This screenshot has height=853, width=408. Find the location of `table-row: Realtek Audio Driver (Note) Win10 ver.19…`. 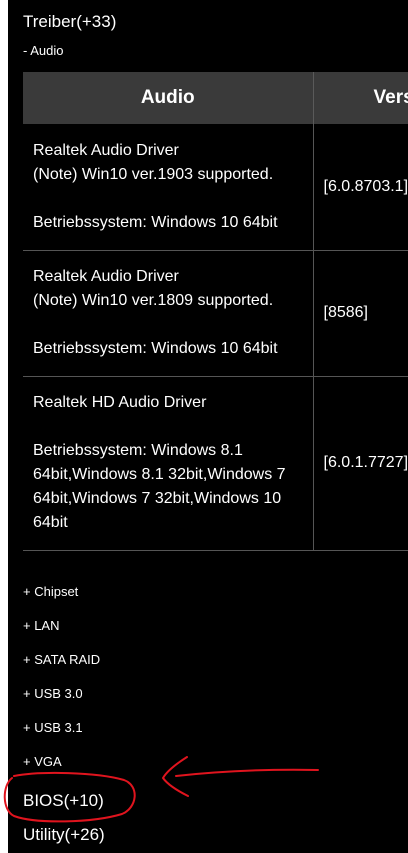

table-row: Realtek Audio Driver (Note) Win10 ver.19… is located at coordinates (215, 187).